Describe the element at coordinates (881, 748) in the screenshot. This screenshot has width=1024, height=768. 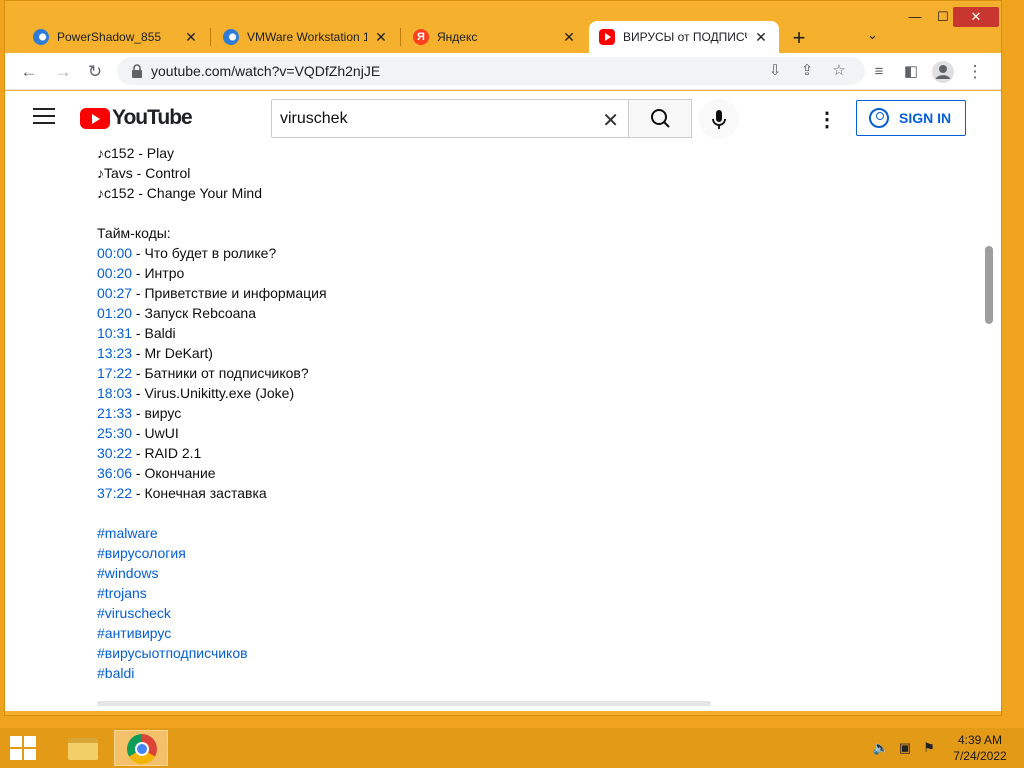
I see `volume-muted-icon: 🔈` at that location.